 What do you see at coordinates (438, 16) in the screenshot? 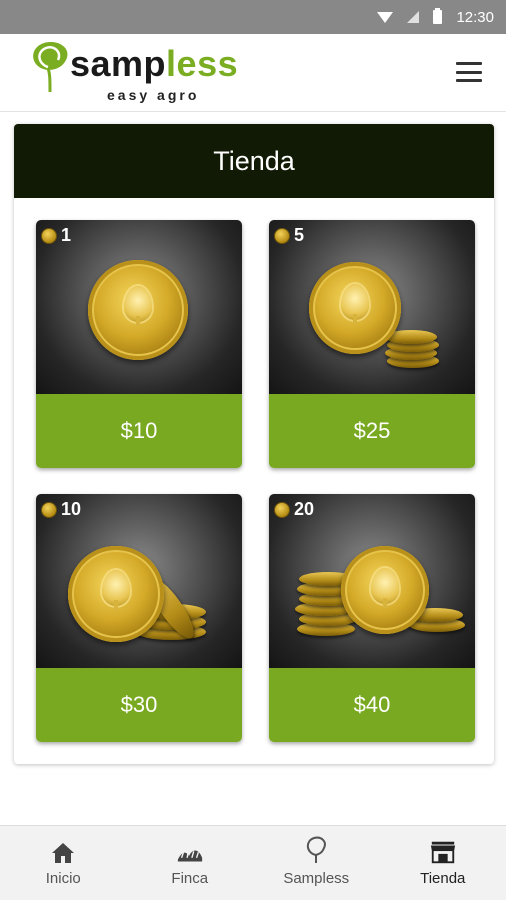
I see `battery-icon` at bounding box center [438, 16].